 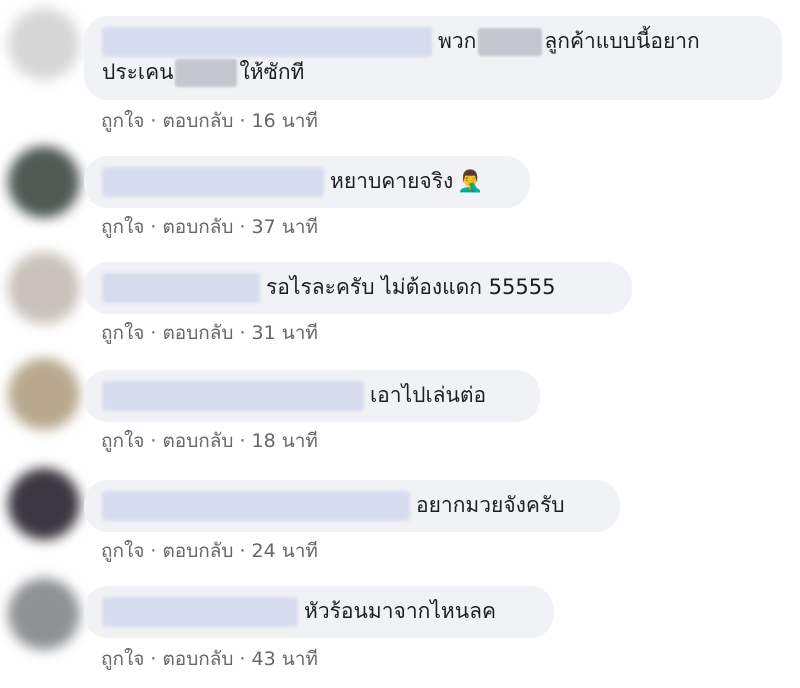 What do you see at coordinates (411, 287) in the screenshot?
I see `comment-text: รอไรละครับ ไม่ต้องแดก 55555` at bounding box center [411, 287].